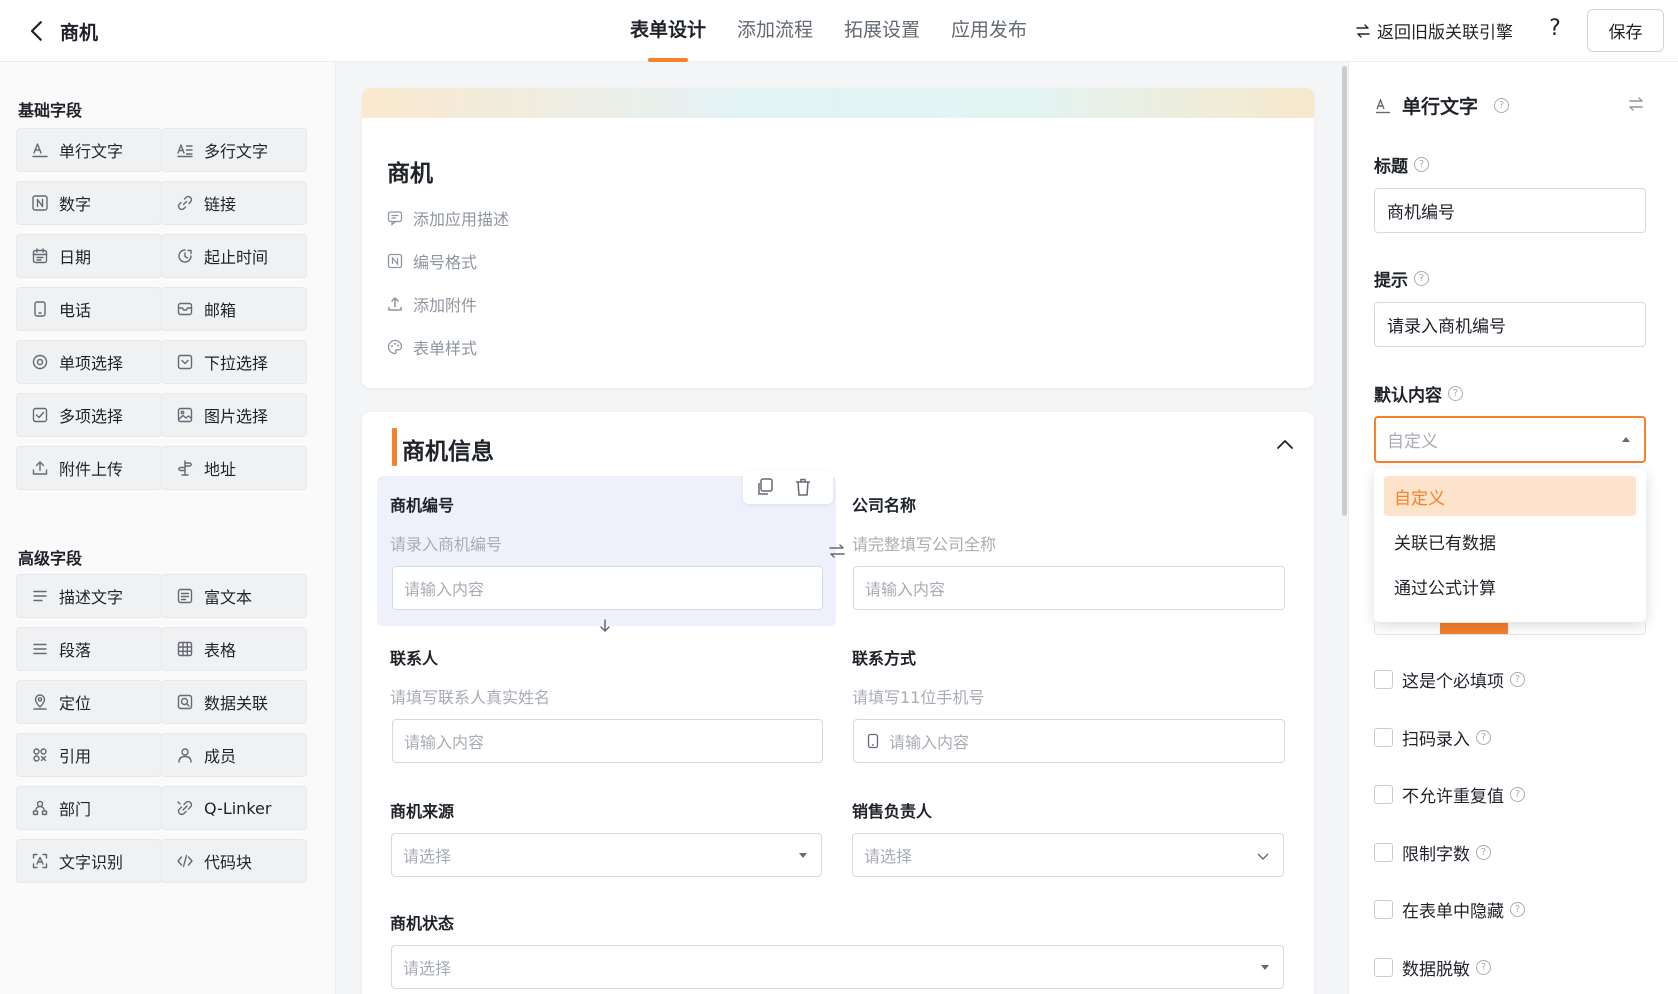  I want to click on palette-field-department: 部门, so click(89, 808).